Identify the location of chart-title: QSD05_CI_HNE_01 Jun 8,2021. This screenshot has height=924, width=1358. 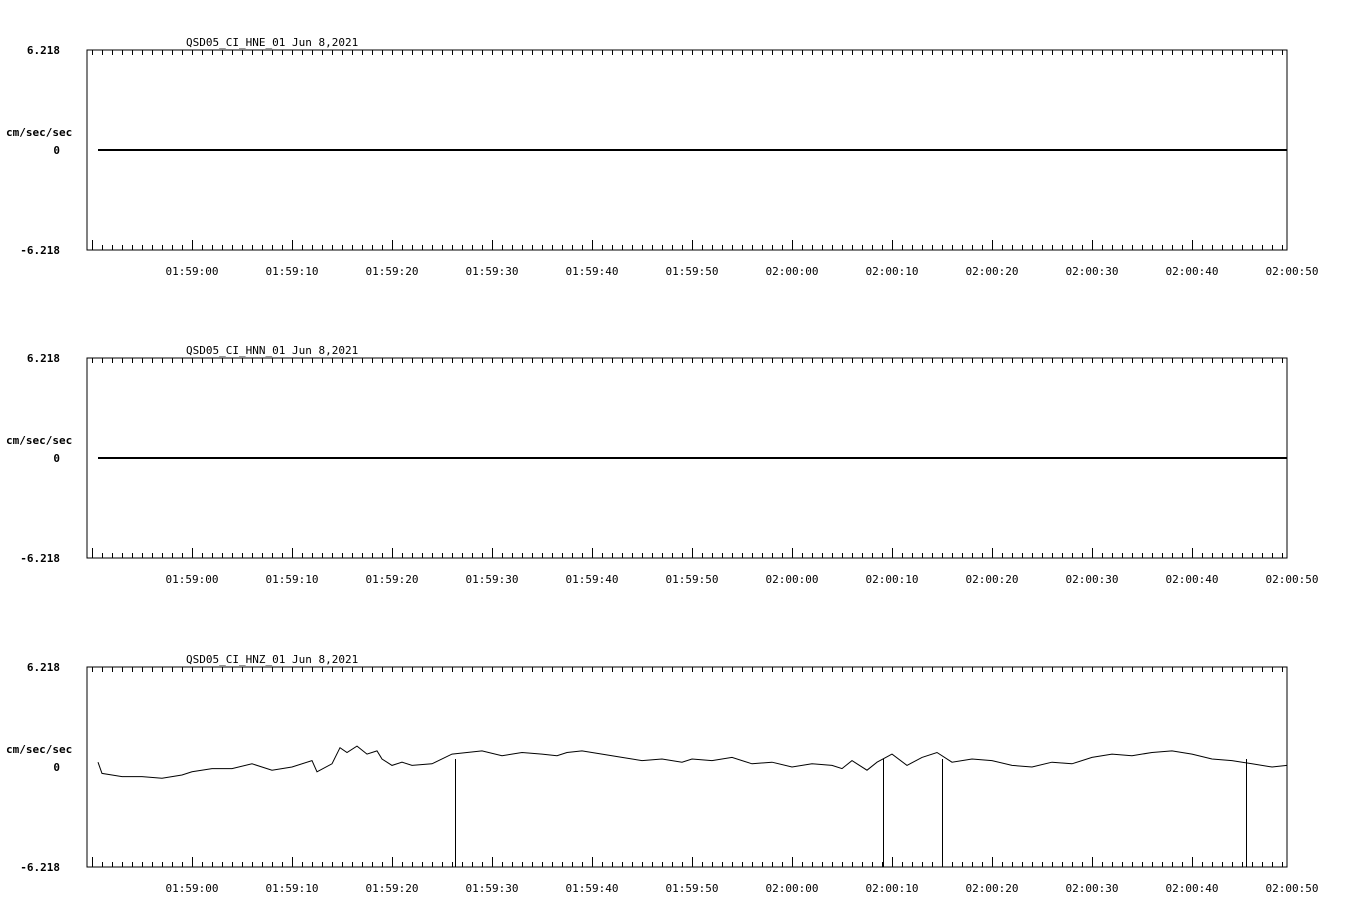
(272, 42).